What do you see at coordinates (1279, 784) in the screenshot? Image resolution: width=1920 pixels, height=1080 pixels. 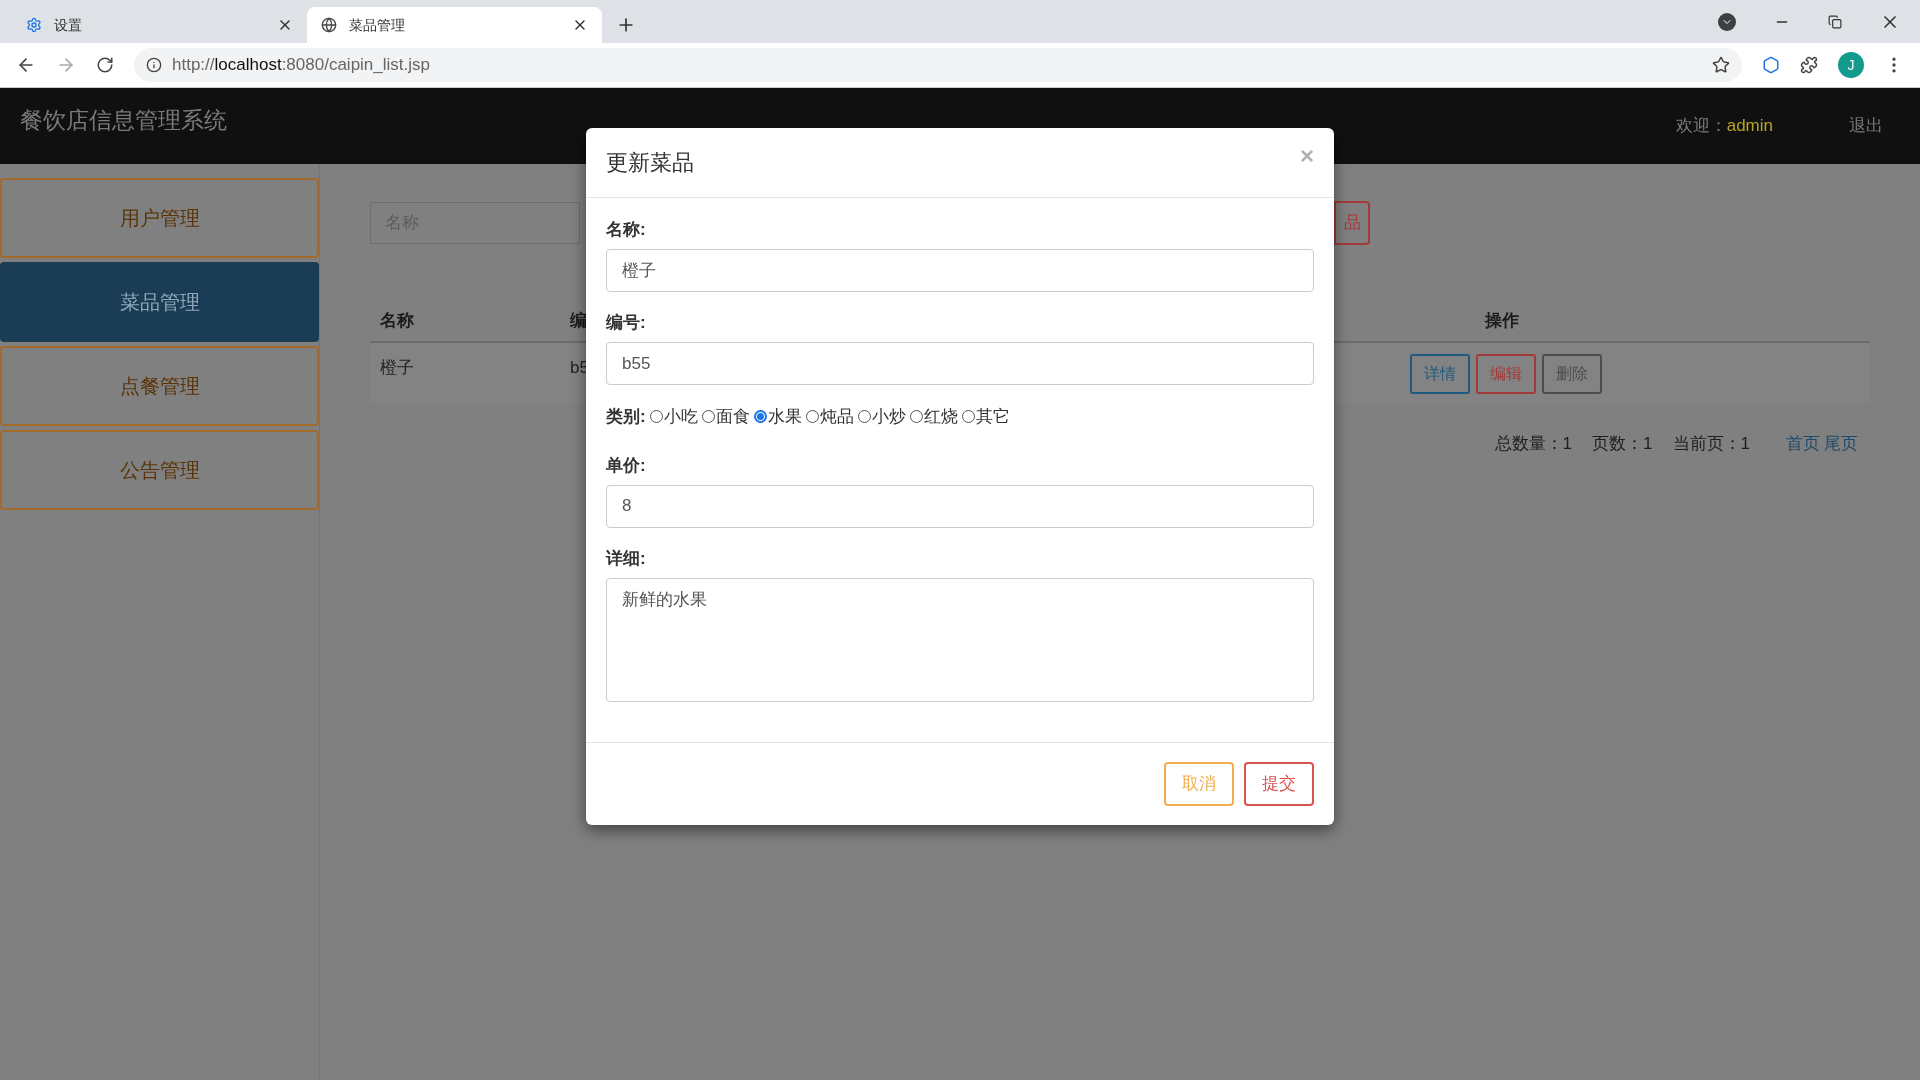 I see `submit-button: 提交` at bounding box center [1279, 784].